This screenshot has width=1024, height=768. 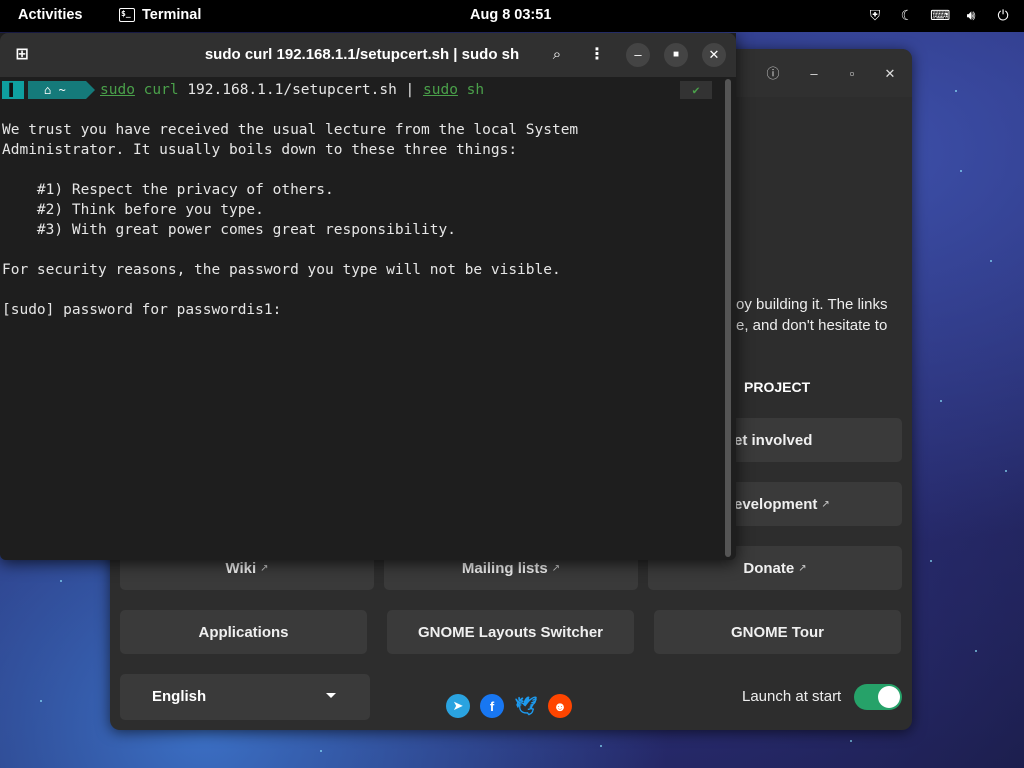 What do you see at coordinates (50, 15) in the screenshot?
I see `activities-button: Activities` at bounding box center [50, 15].